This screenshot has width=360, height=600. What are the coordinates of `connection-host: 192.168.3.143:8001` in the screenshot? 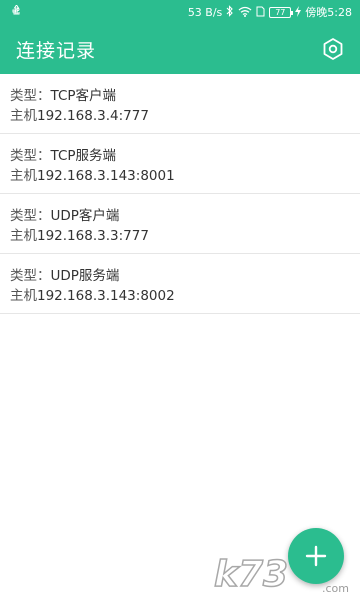 It's located at (106, 176).